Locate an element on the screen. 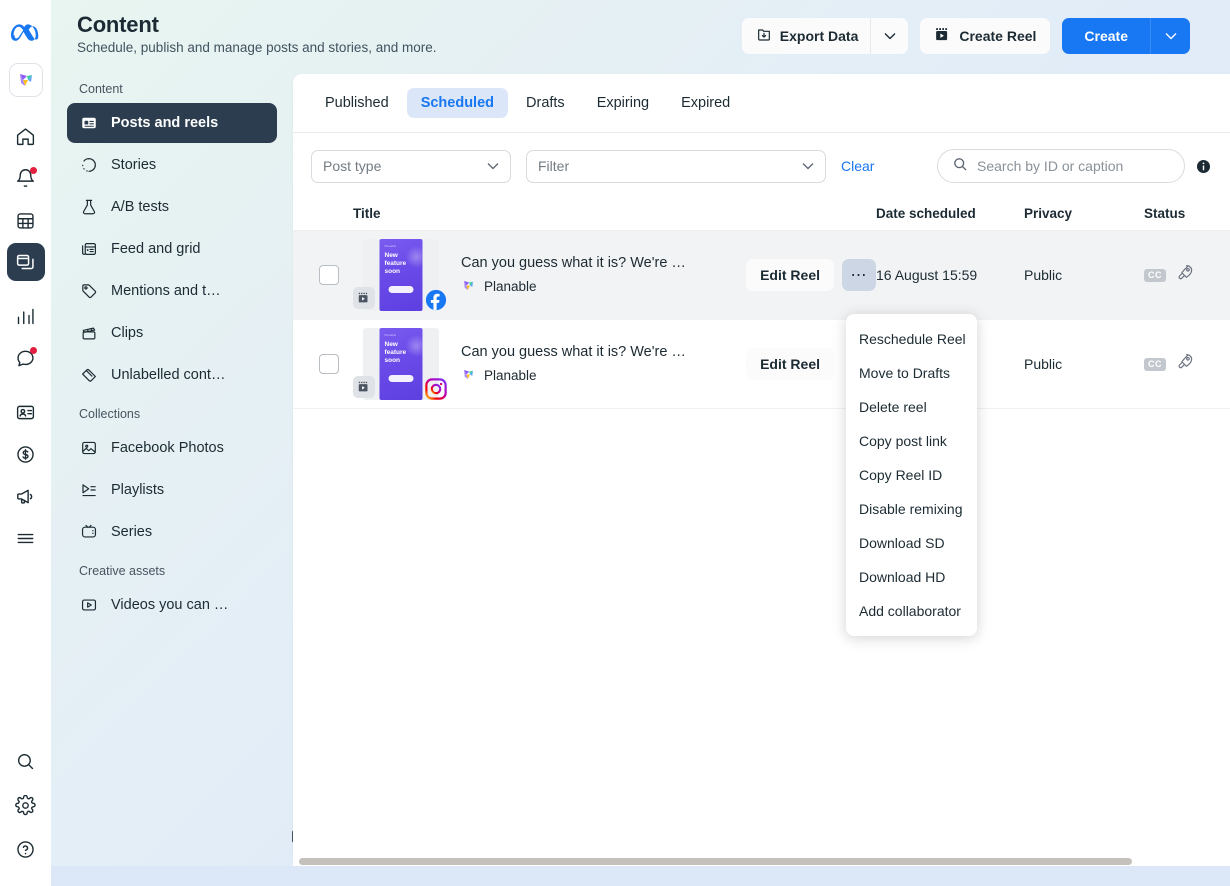 This screenshot has width=1230, height=886. row-status: CC is located at coordinates (1187, 364).